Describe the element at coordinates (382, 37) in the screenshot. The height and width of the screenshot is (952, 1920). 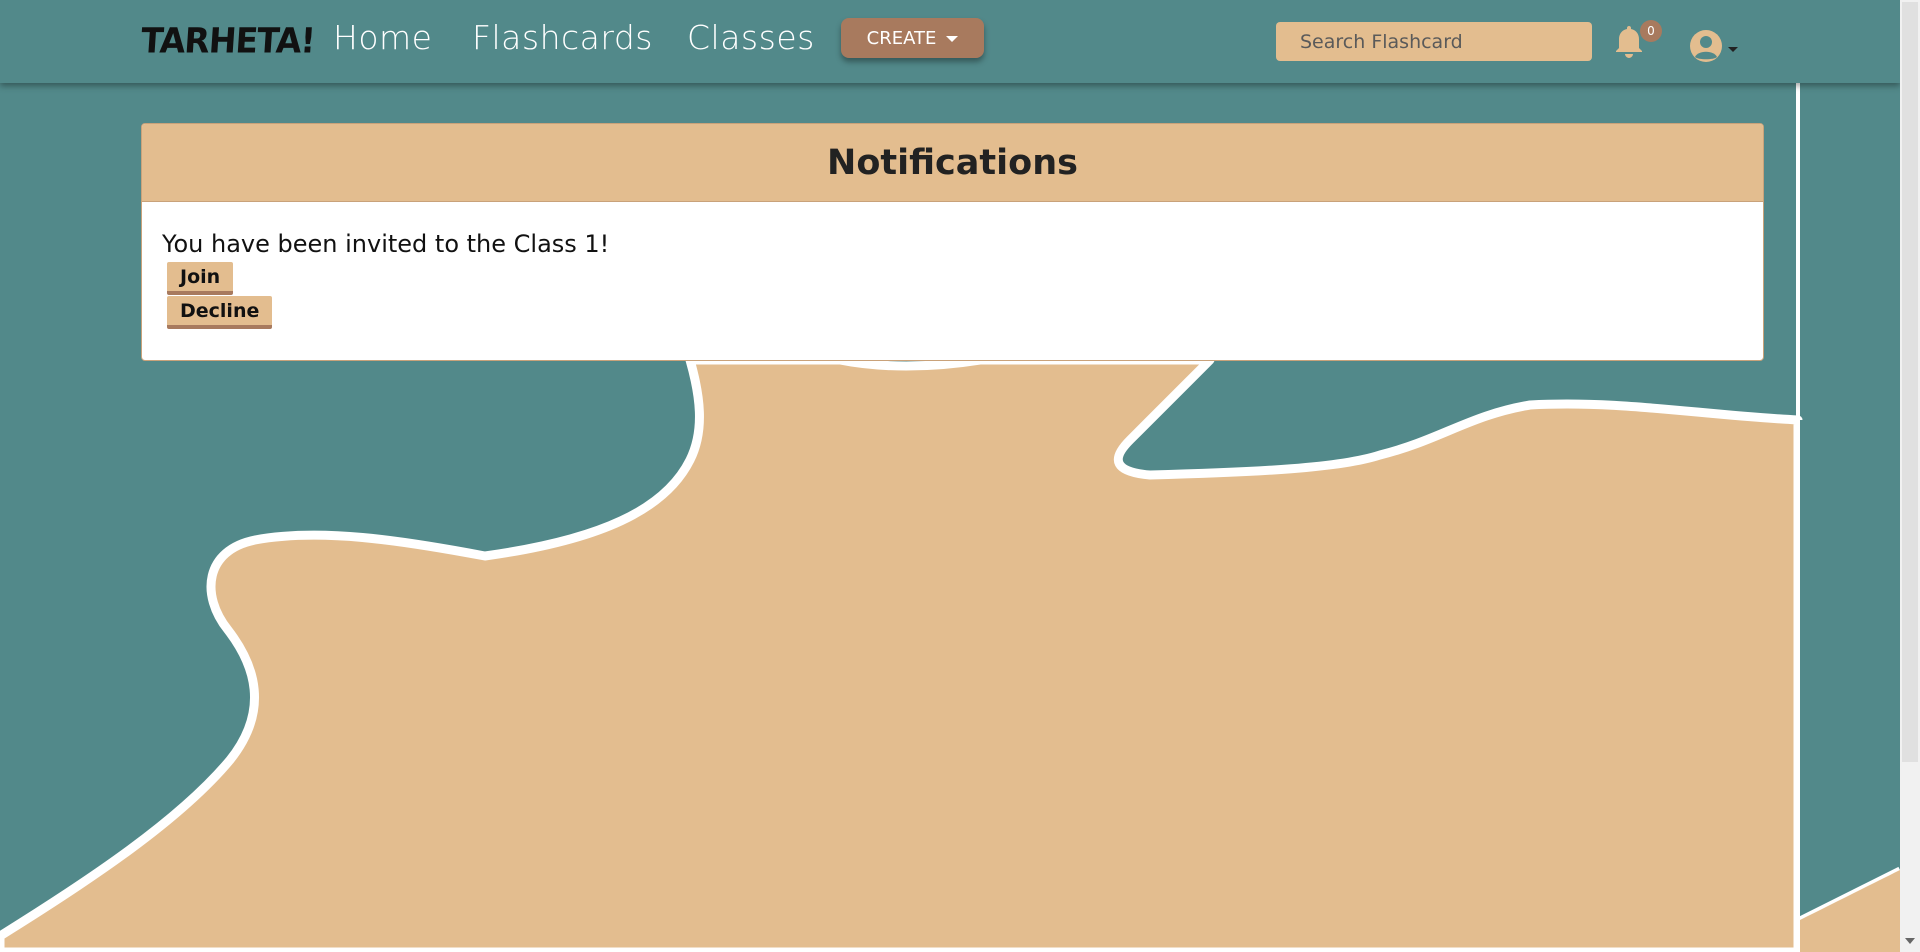
I see `nav-link-home: Home` at that location.